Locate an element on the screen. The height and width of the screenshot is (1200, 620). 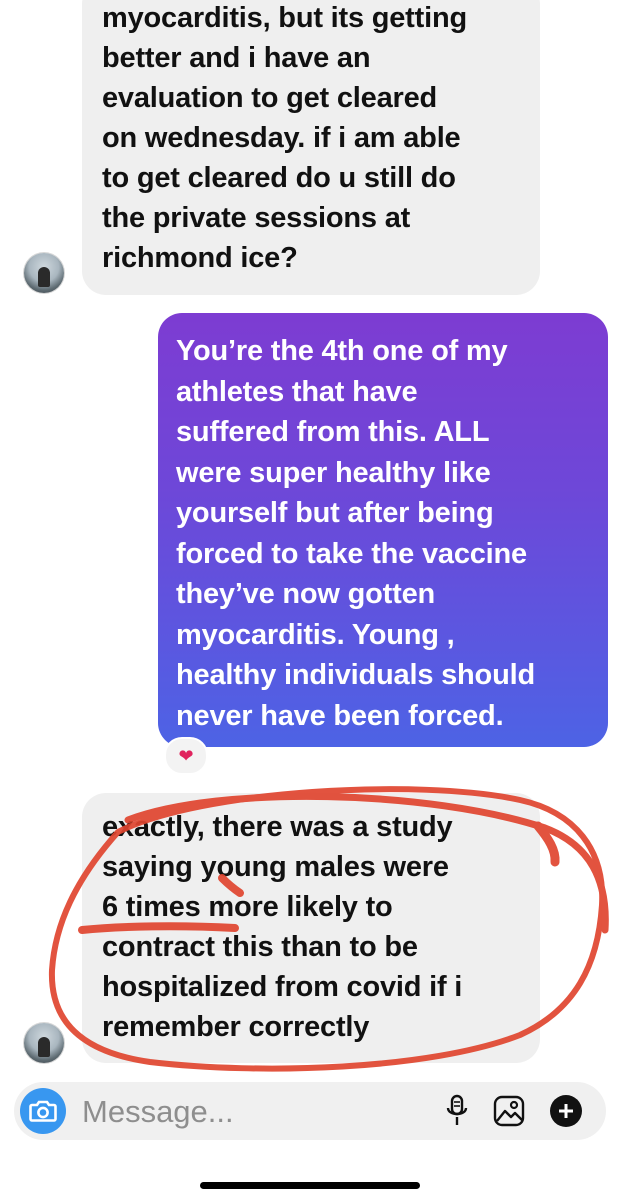
message-line: You’re the 4th one of my is located at coordinates (342, 351).